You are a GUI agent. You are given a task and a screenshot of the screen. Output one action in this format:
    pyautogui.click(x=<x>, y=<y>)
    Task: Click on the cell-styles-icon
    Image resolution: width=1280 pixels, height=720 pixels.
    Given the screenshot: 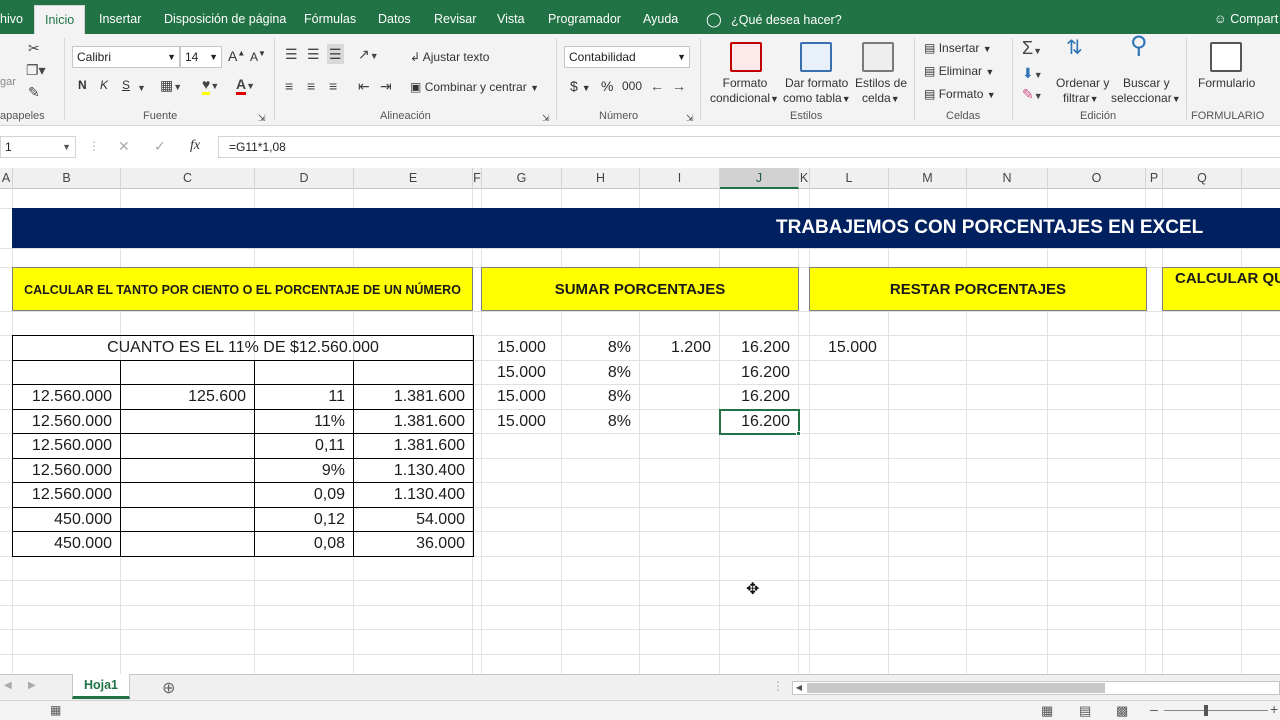 What is the action you would take?
    pyautogui.click(x=878, y=57)
    